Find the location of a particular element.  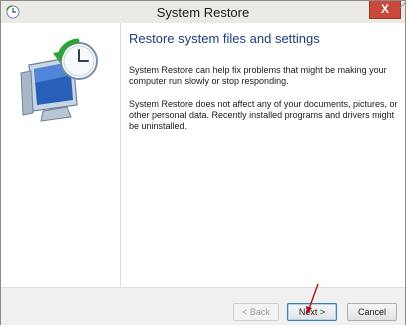

title-bar: System Restore X is located at coordinates (203, 12).